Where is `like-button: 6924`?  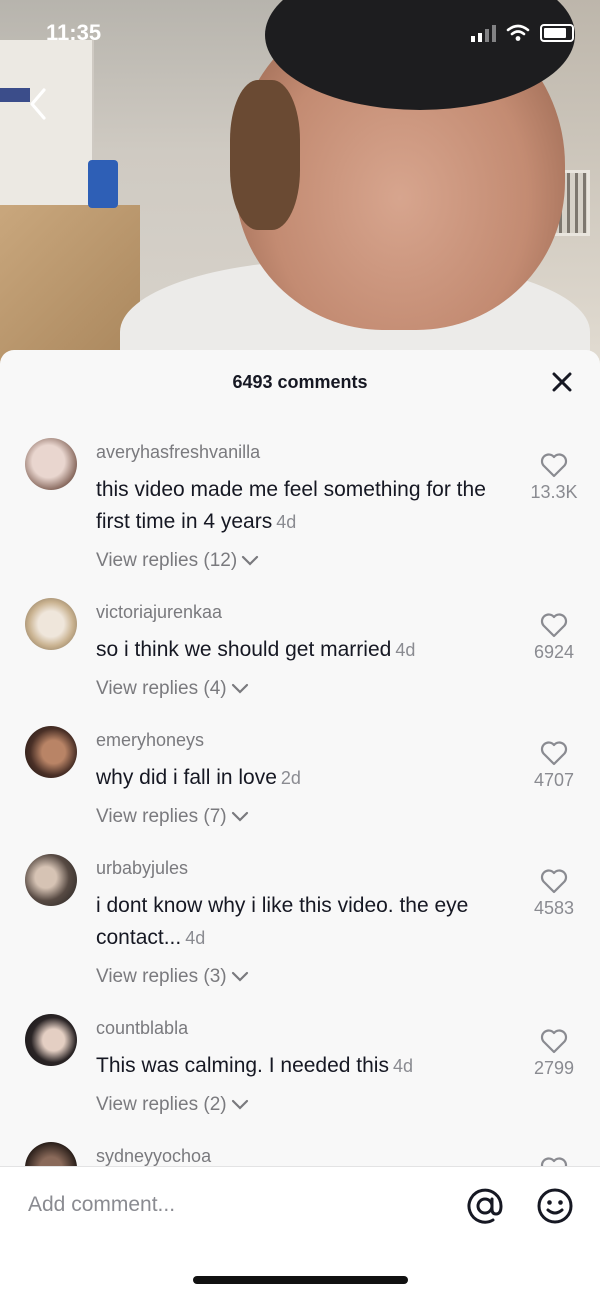
like-button: 6924 is located at coordinates (554, 637).